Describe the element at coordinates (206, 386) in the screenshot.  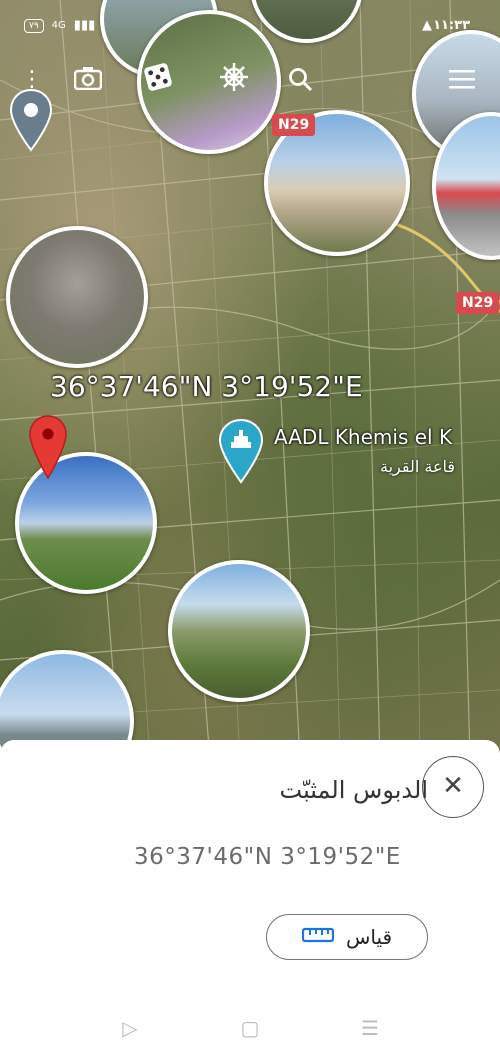
I see `map-coordinates-label: 36°37'46"N 3°19'52"E` at that location.